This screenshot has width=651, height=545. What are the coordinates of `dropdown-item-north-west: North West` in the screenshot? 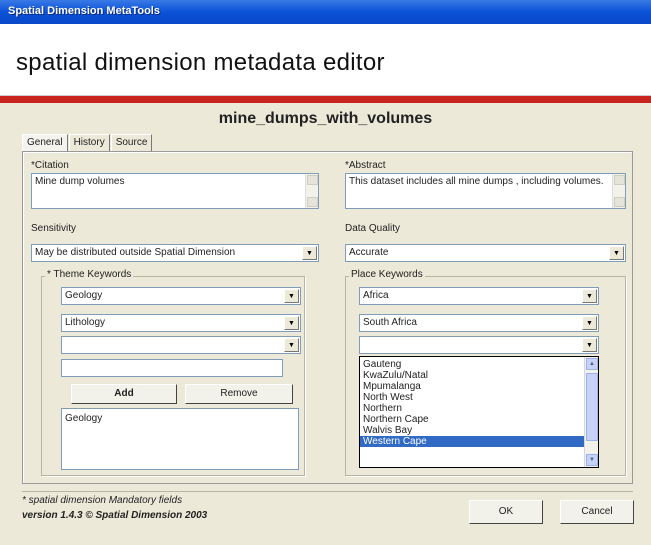 It's located at (479, 397).